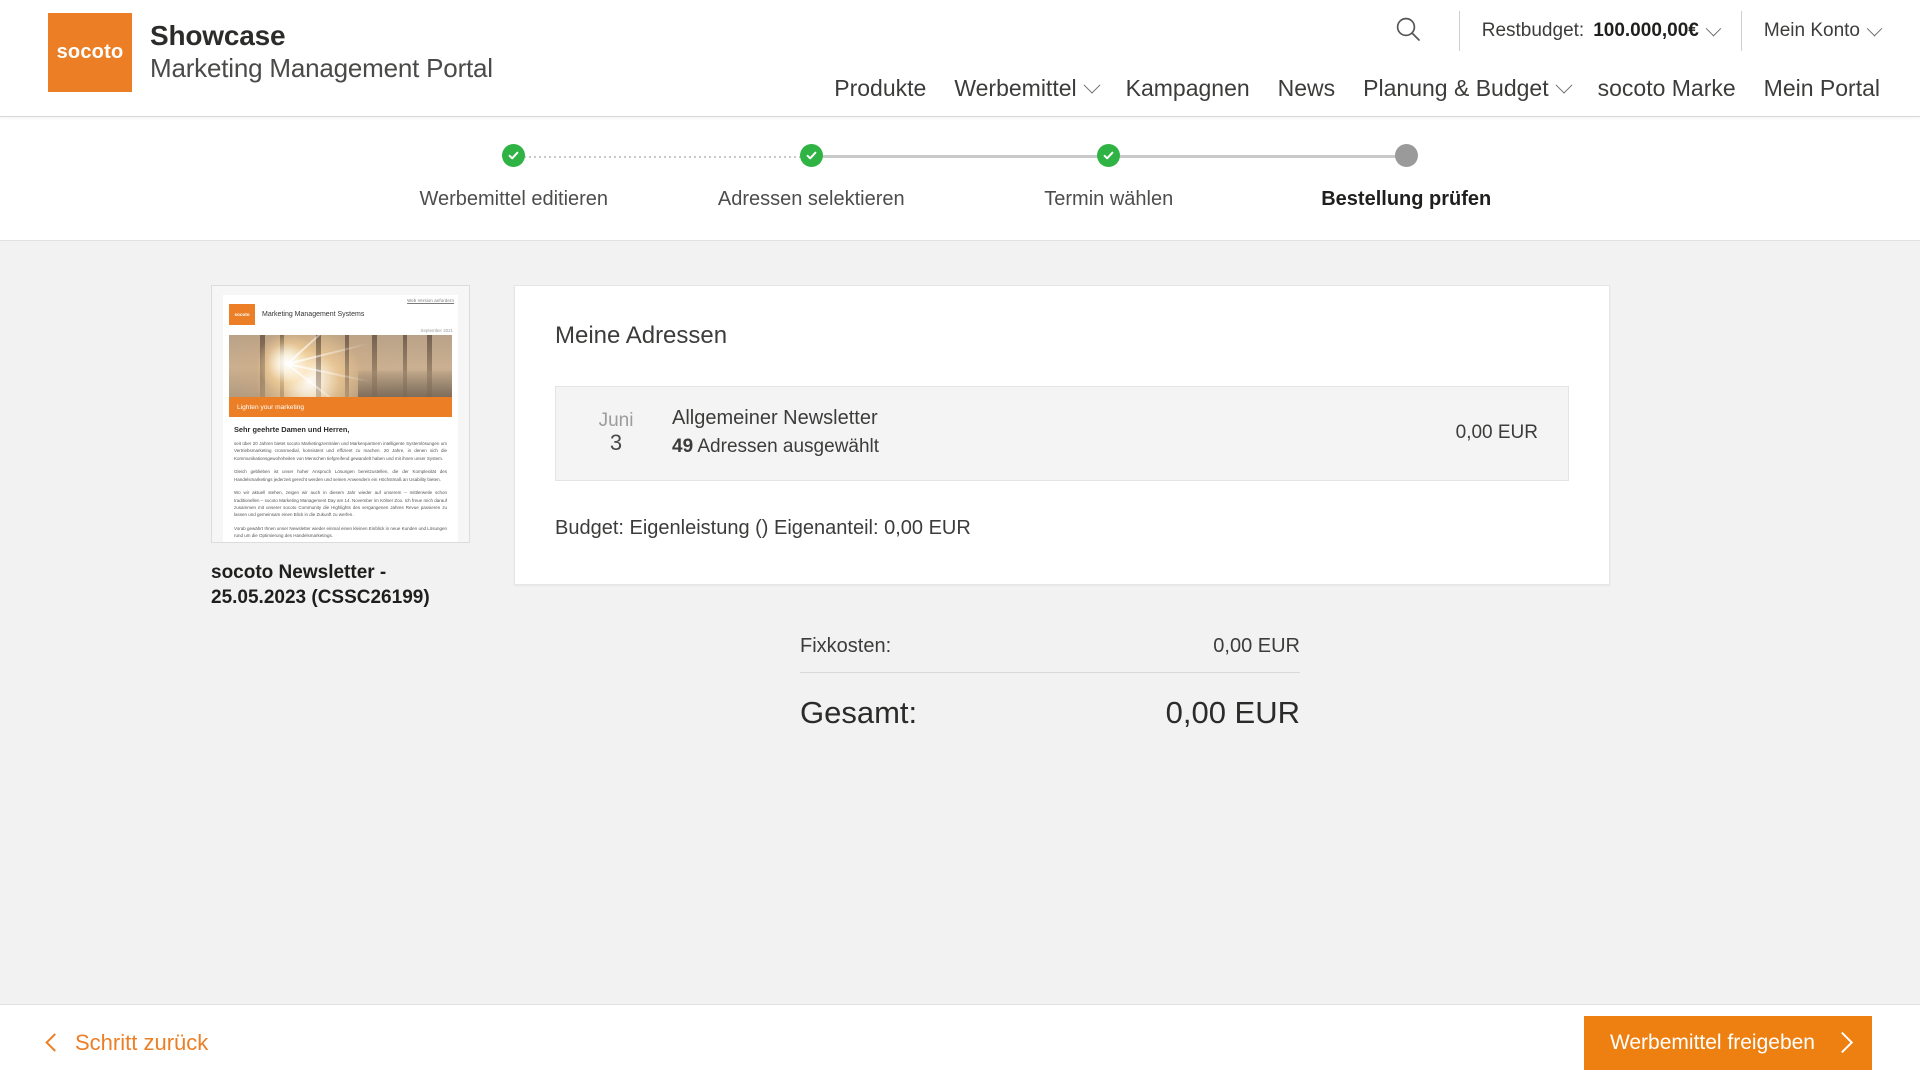 This screenshot has height=1080, width=1920. Describe the element at coordinates (788, 446) in the screenshot. I see `address-count-suffix: Adressen ausgewählt` at that location.